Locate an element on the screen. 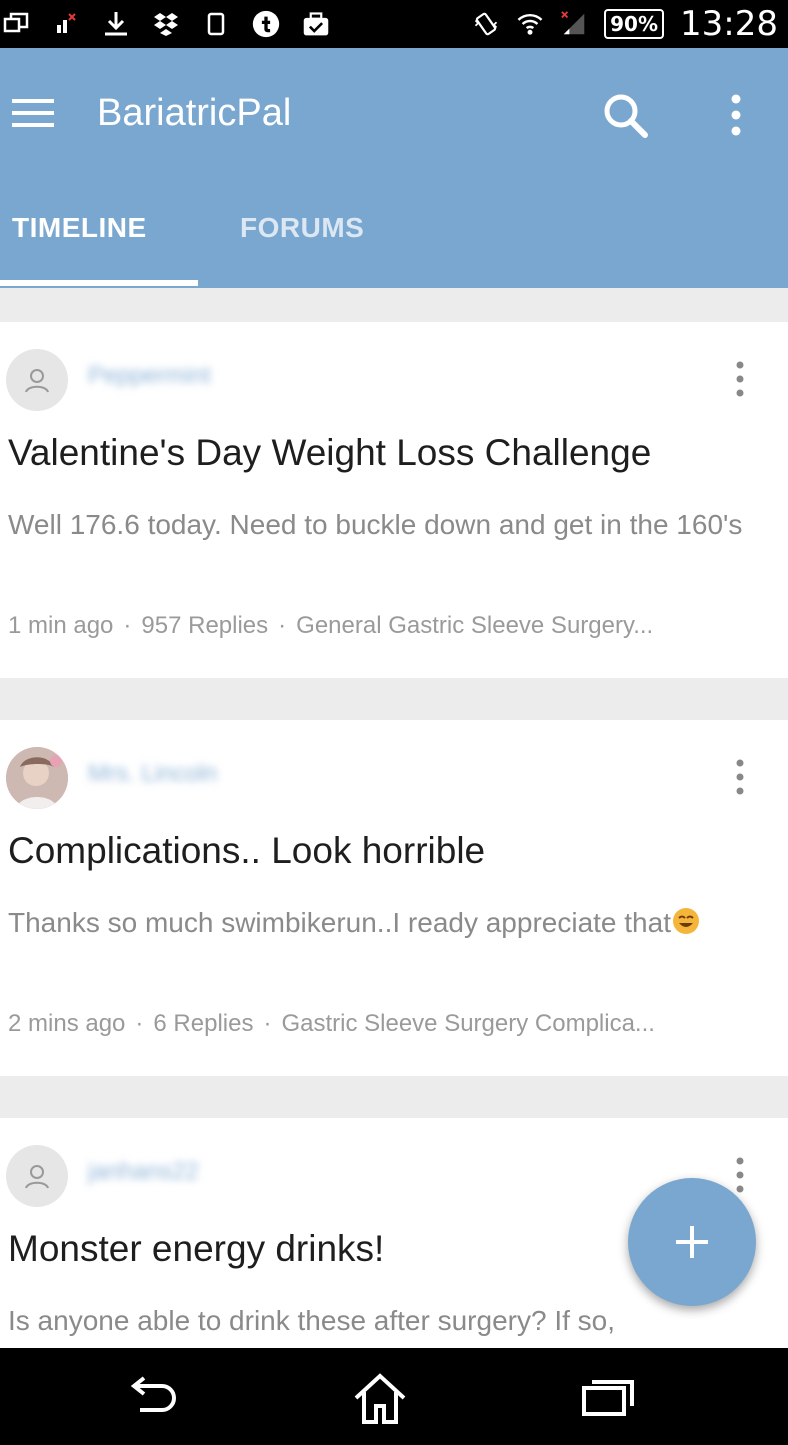  search-icon is located at coordinates (626, 116).